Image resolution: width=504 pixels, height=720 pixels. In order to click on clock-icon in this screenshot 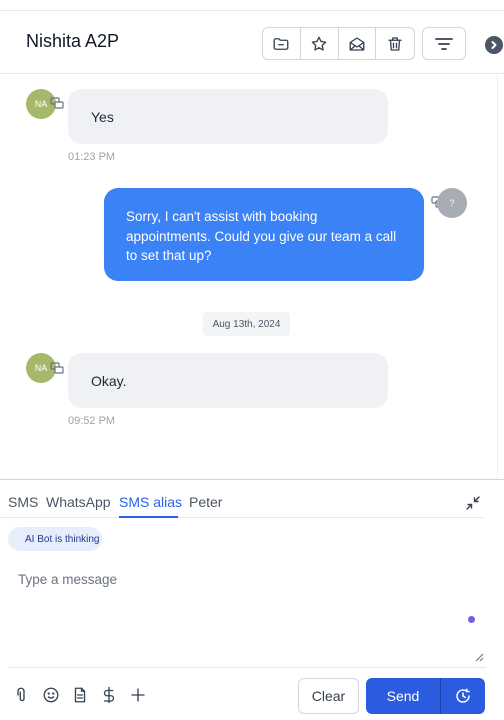, I will do `click(463, 695)`.